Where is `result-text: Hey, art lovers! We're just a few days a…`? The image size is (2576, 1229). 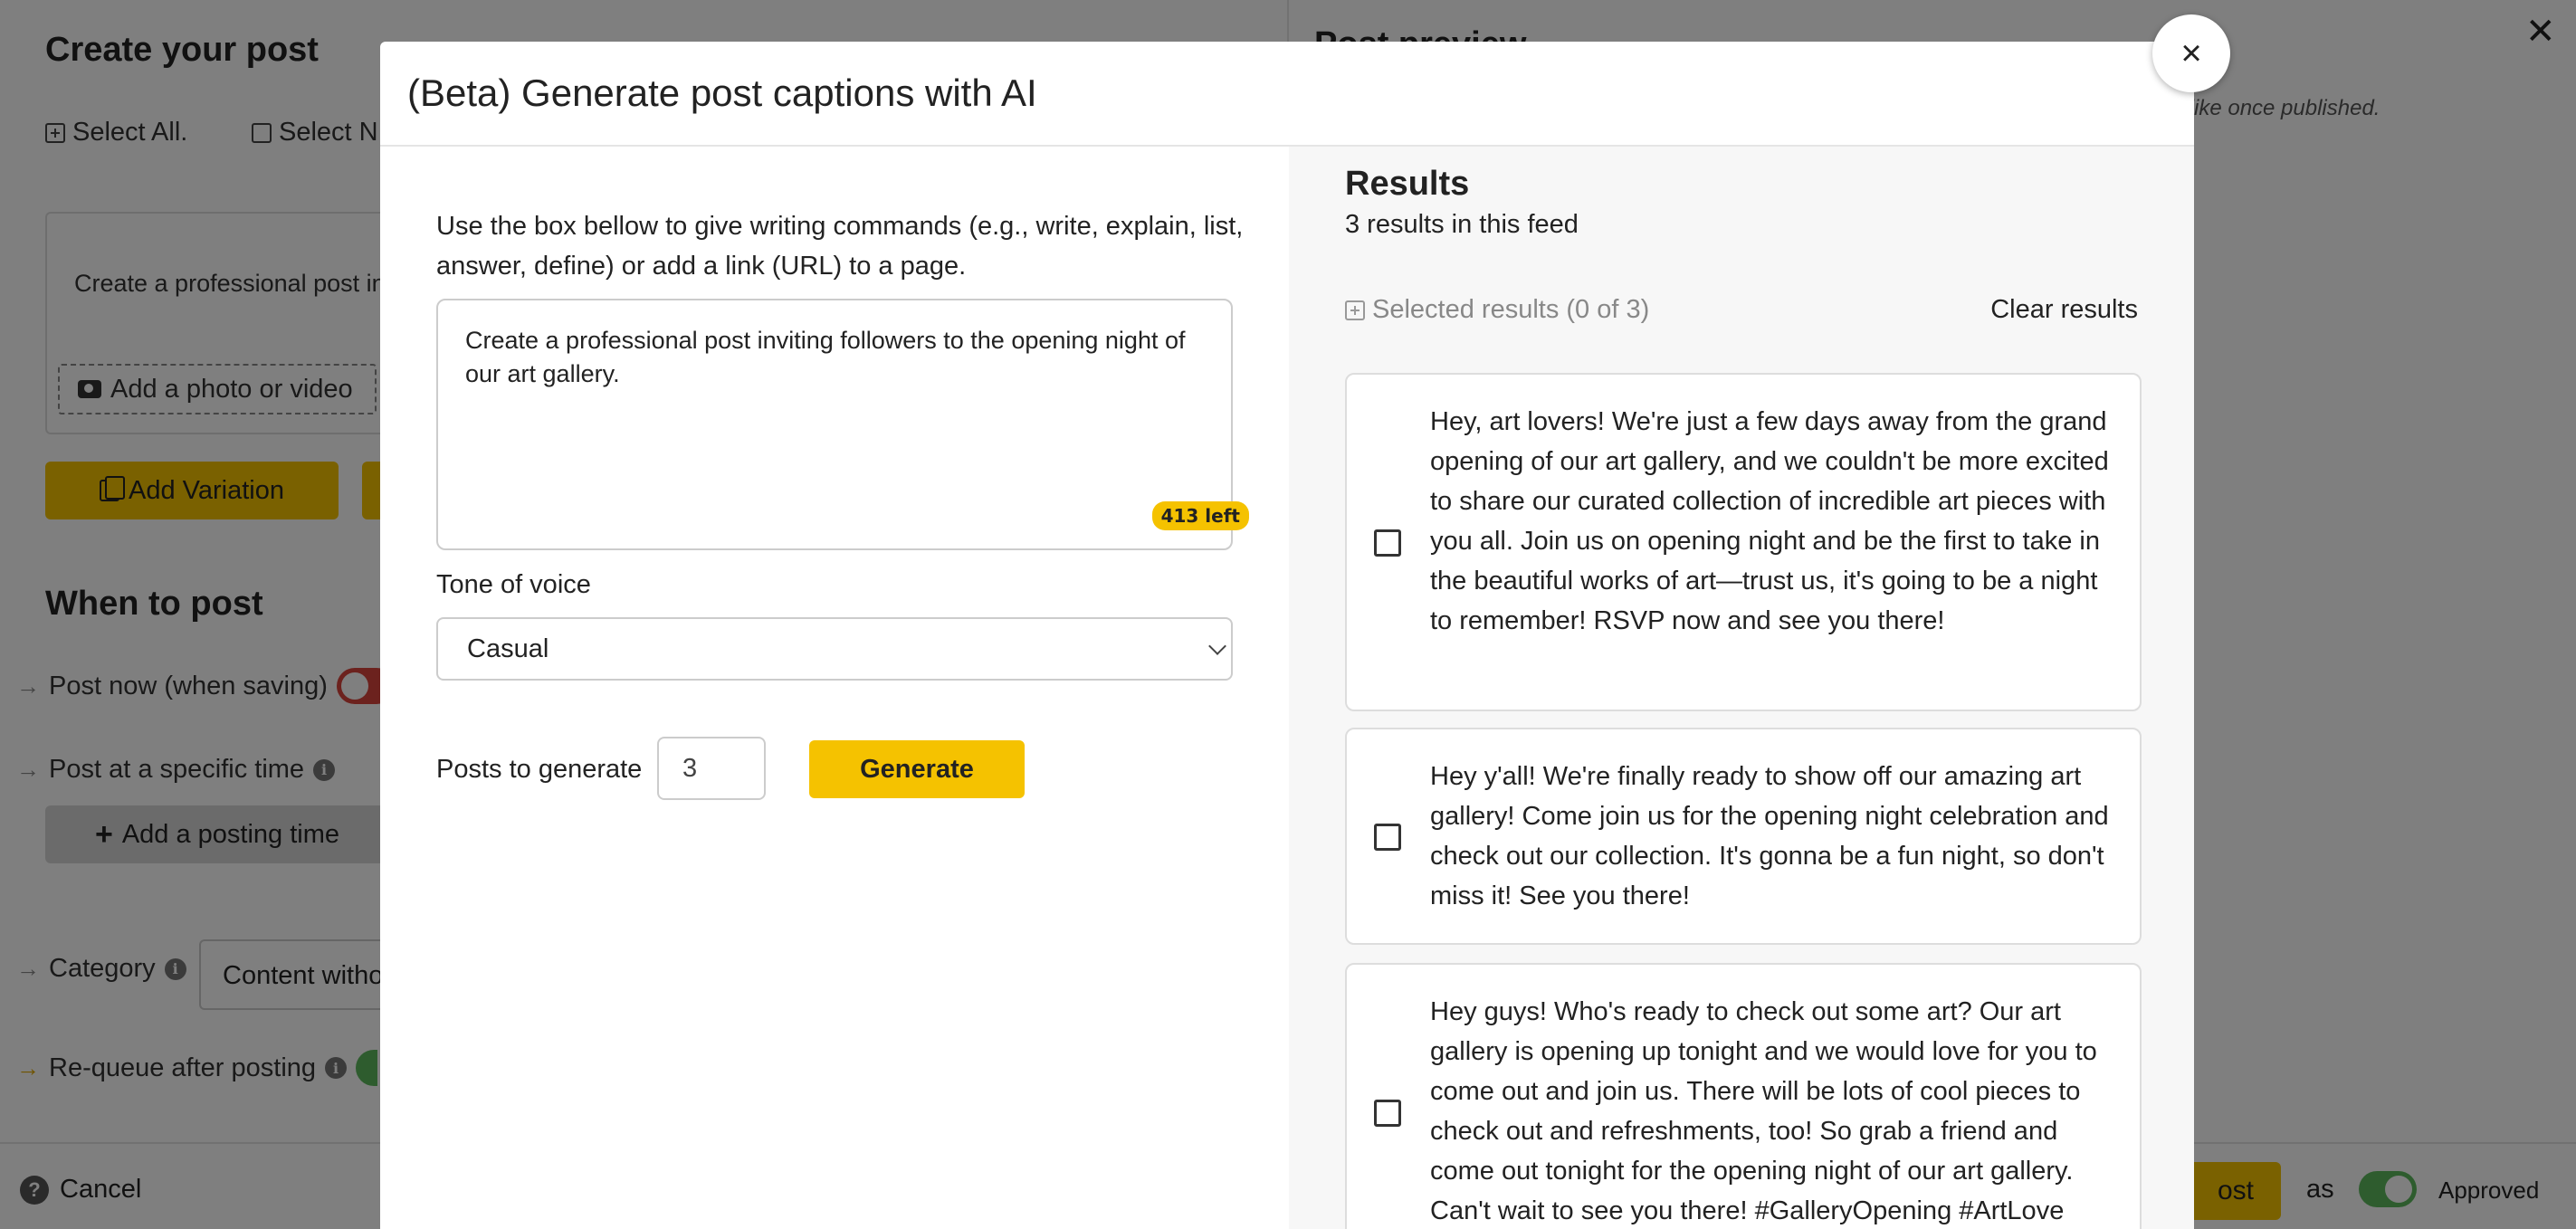 result-text: Hey, art lovers! We're just a few days a… is located at coordinates (1769, 521).